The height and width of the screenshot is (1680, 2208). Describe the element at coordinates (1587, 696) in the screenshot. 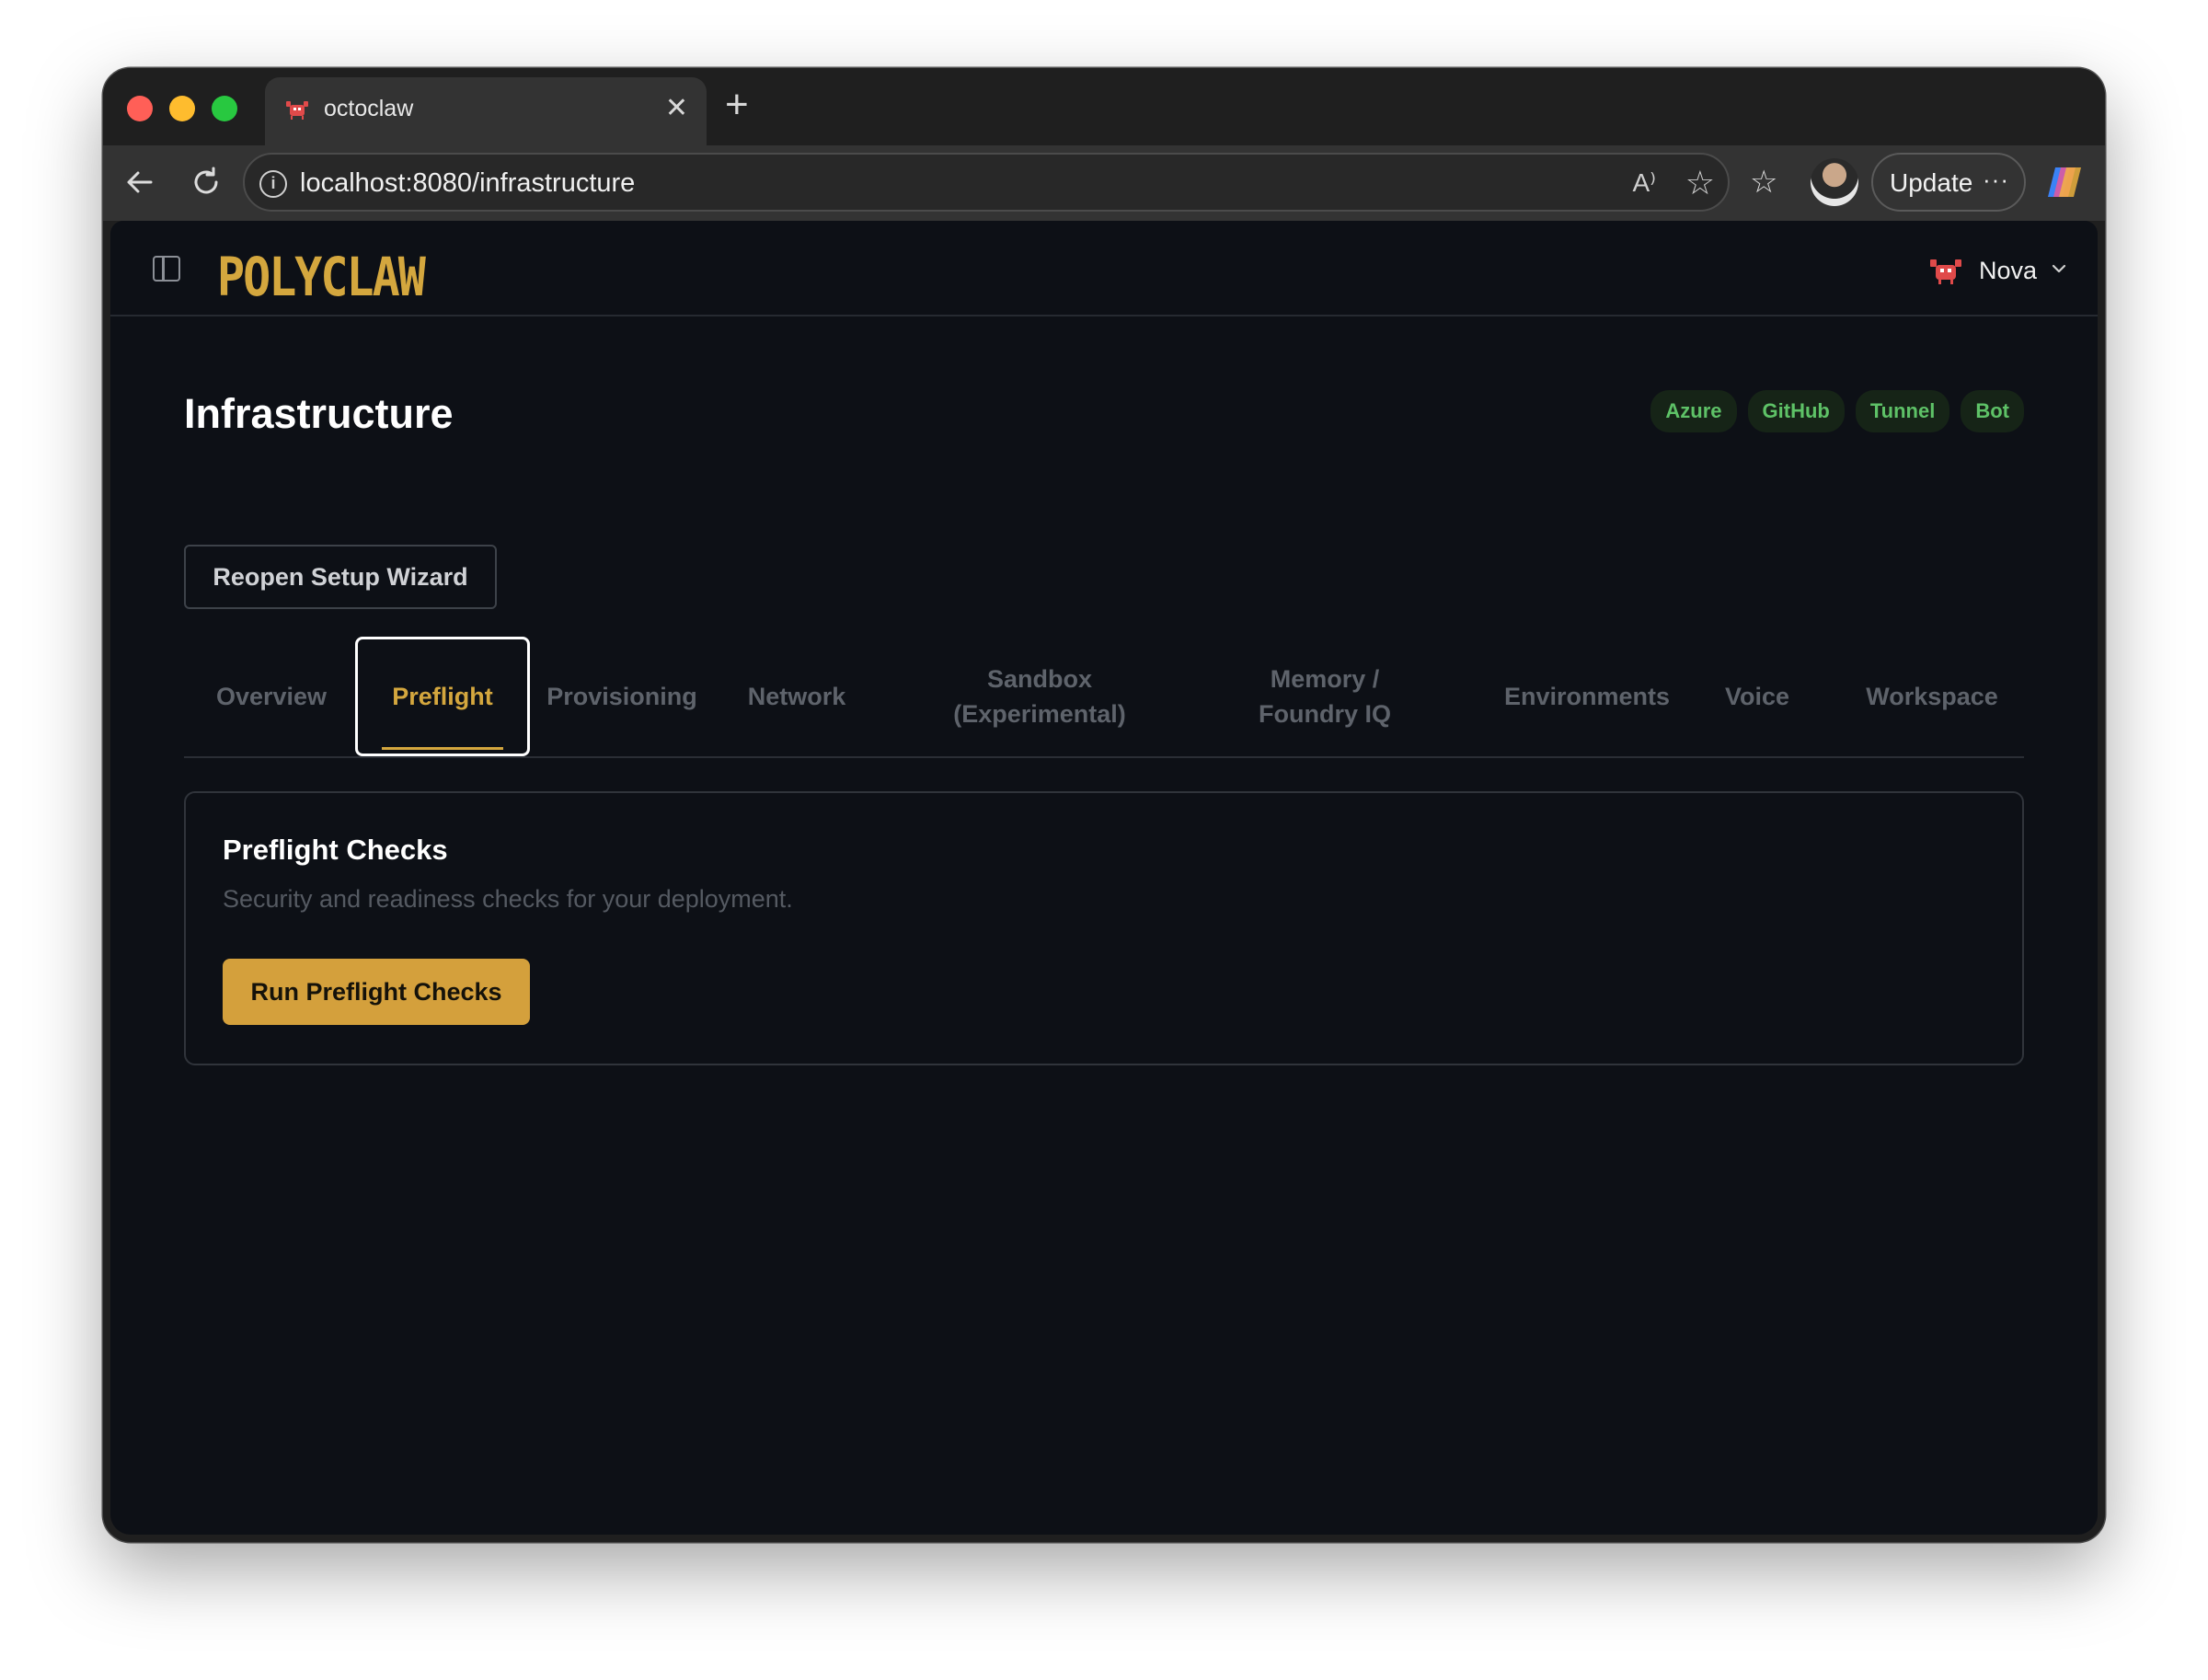

I see `tab-environments: Environments` at that location.